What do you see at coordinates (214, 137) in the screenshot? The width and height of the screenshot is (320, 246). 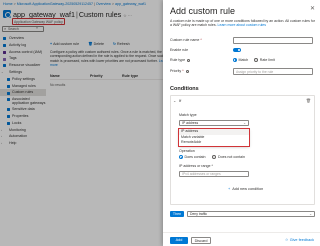 I see `match-type-dropdown: IP address Match variable RemoteAddr` at bounding box center [214, 137].